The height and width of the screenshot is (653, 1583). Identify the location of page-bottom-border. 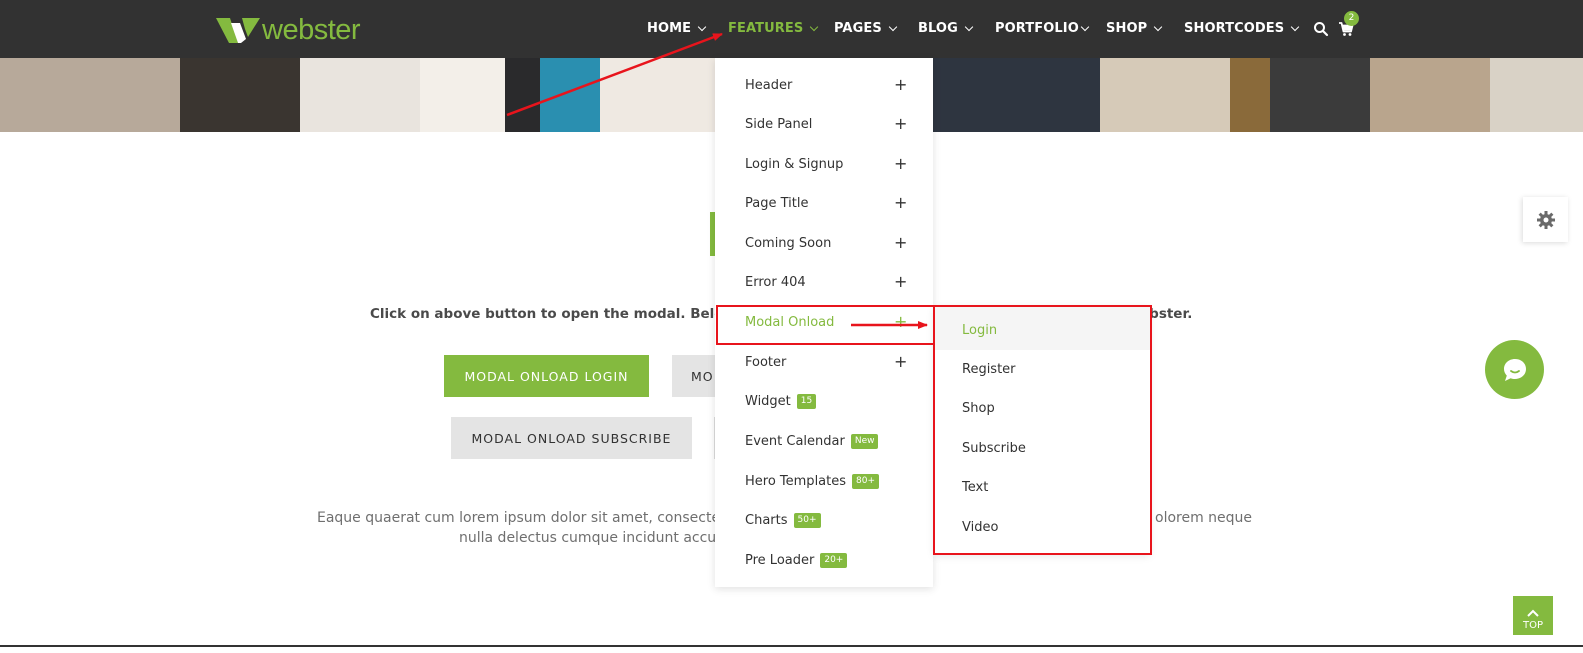
(791, 646).